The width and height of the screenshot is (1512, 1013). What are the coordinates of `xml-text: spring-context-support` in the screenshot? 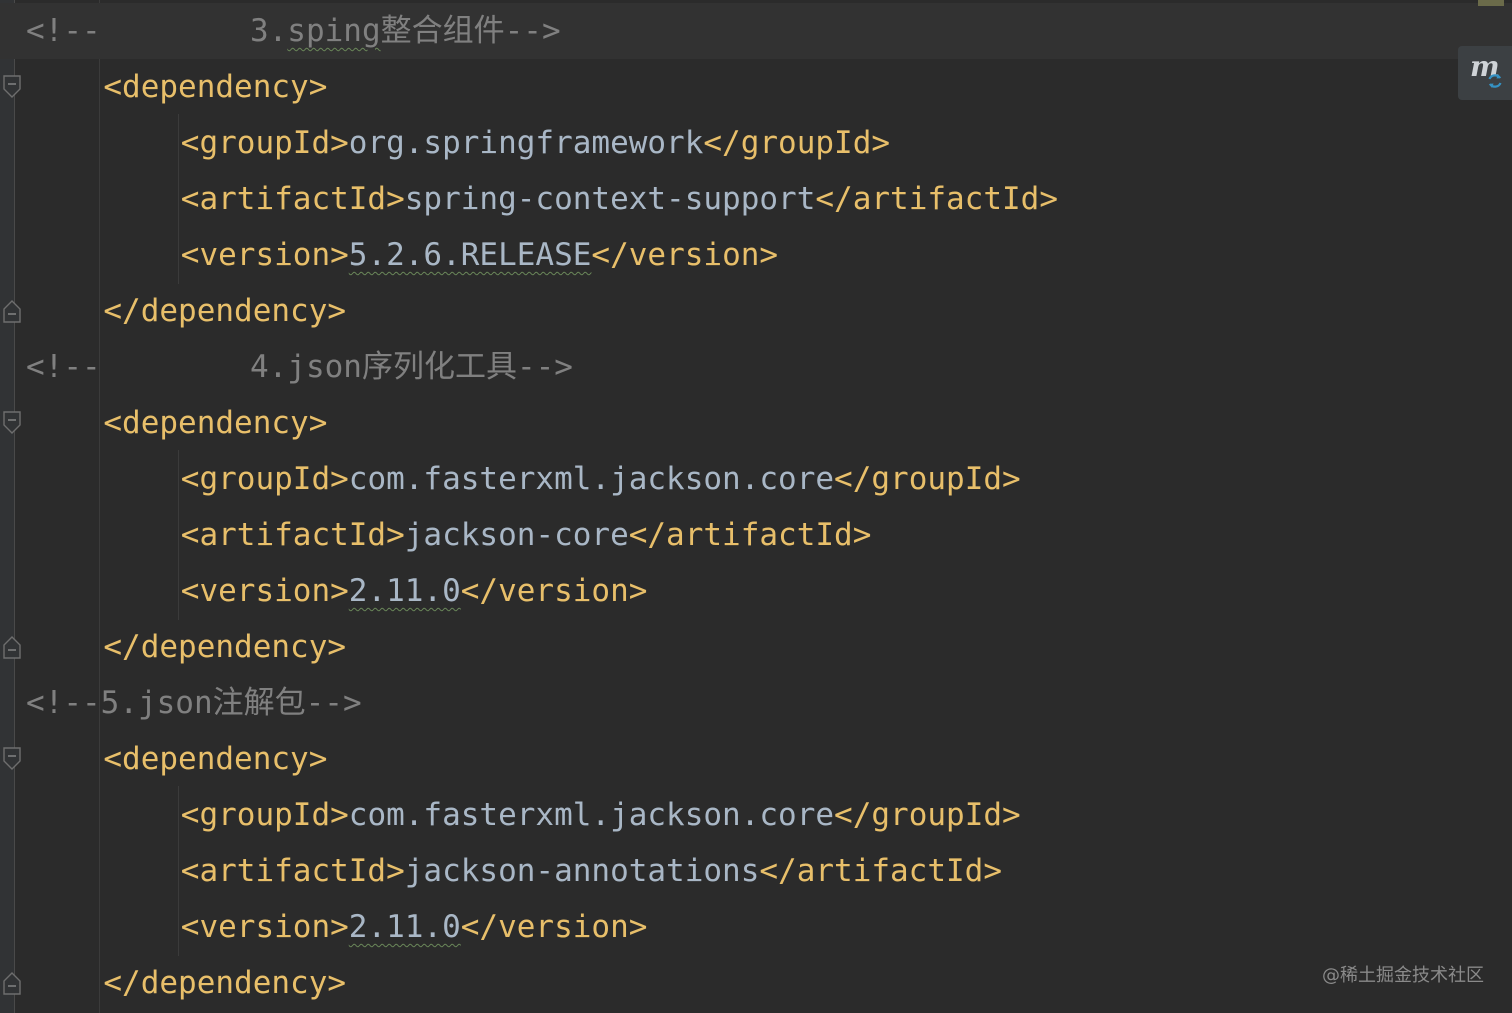 It's located at (610, 199).